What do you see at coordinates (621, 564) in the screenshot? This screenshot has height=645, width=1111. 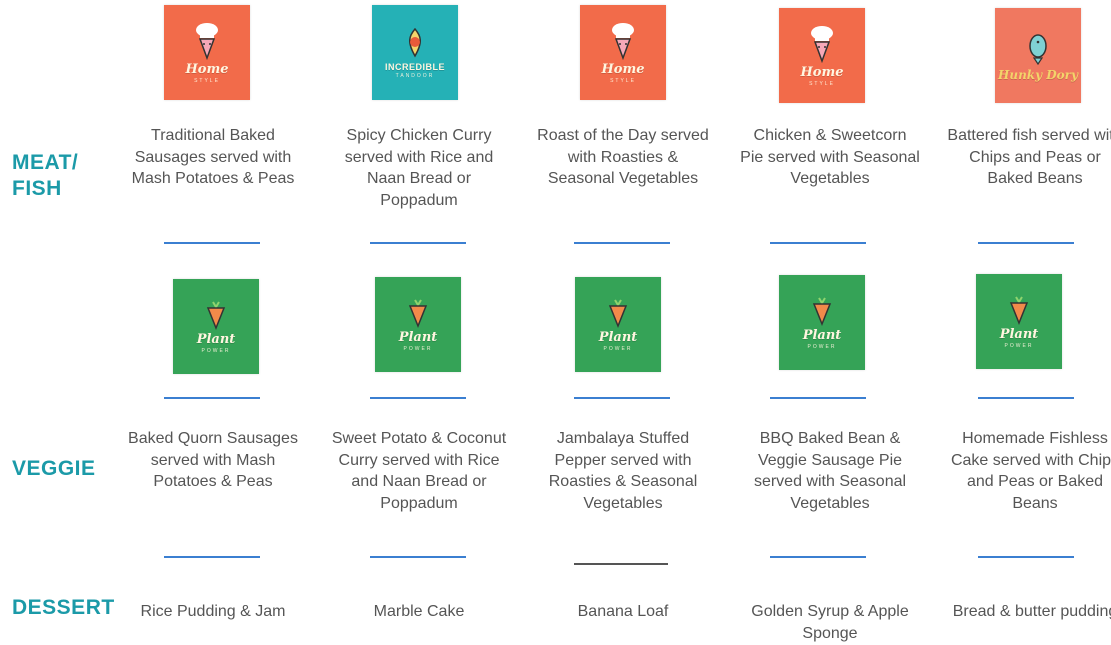 I see `underline` at bounding box center [621, 564].